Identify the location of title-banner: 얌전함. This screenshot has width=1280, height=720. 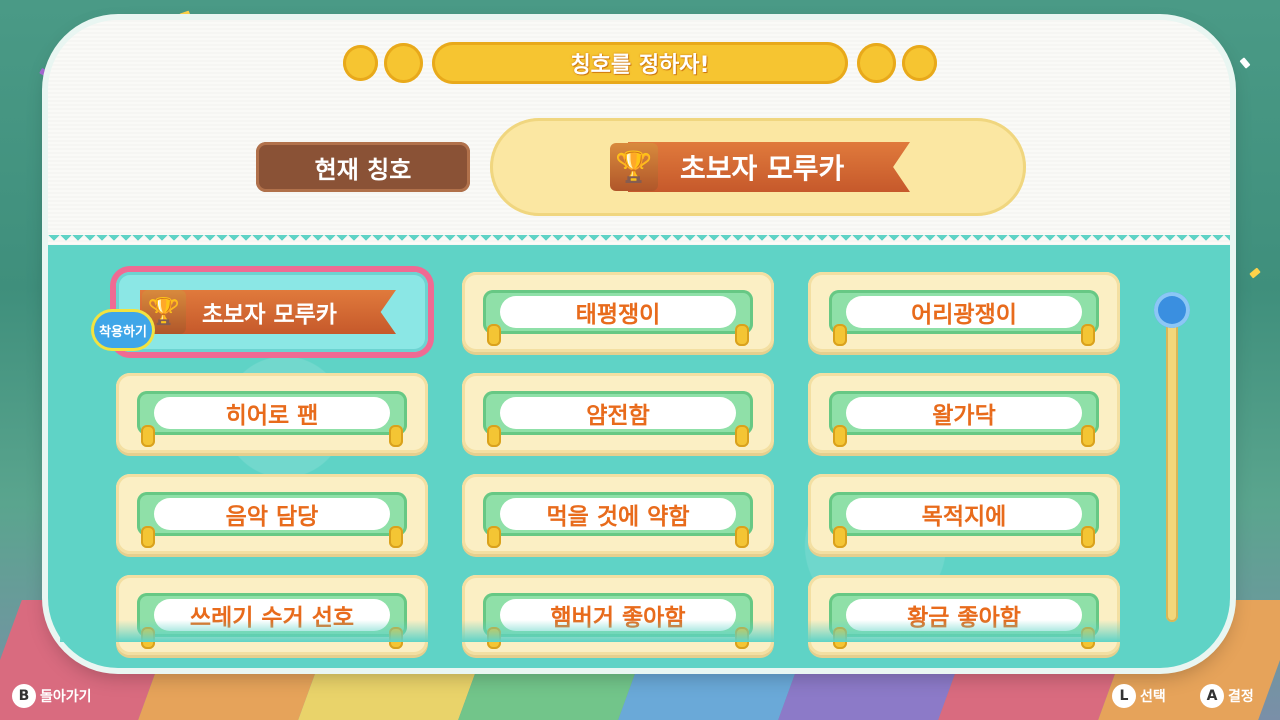
(618, 419).